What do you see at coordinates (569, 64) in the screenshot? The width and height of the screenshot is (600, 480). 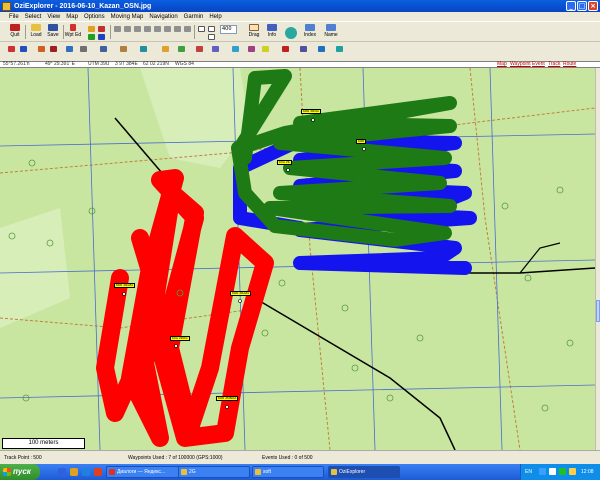 I see `tab-route: Route` at bounding box center [569, 64].